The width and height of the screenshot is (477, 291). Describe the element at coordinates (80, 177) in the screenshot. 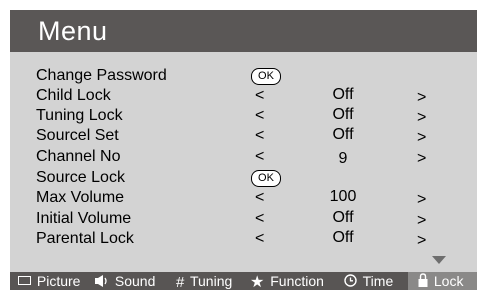

I see `menu-item-label: Source Lock` at that location.